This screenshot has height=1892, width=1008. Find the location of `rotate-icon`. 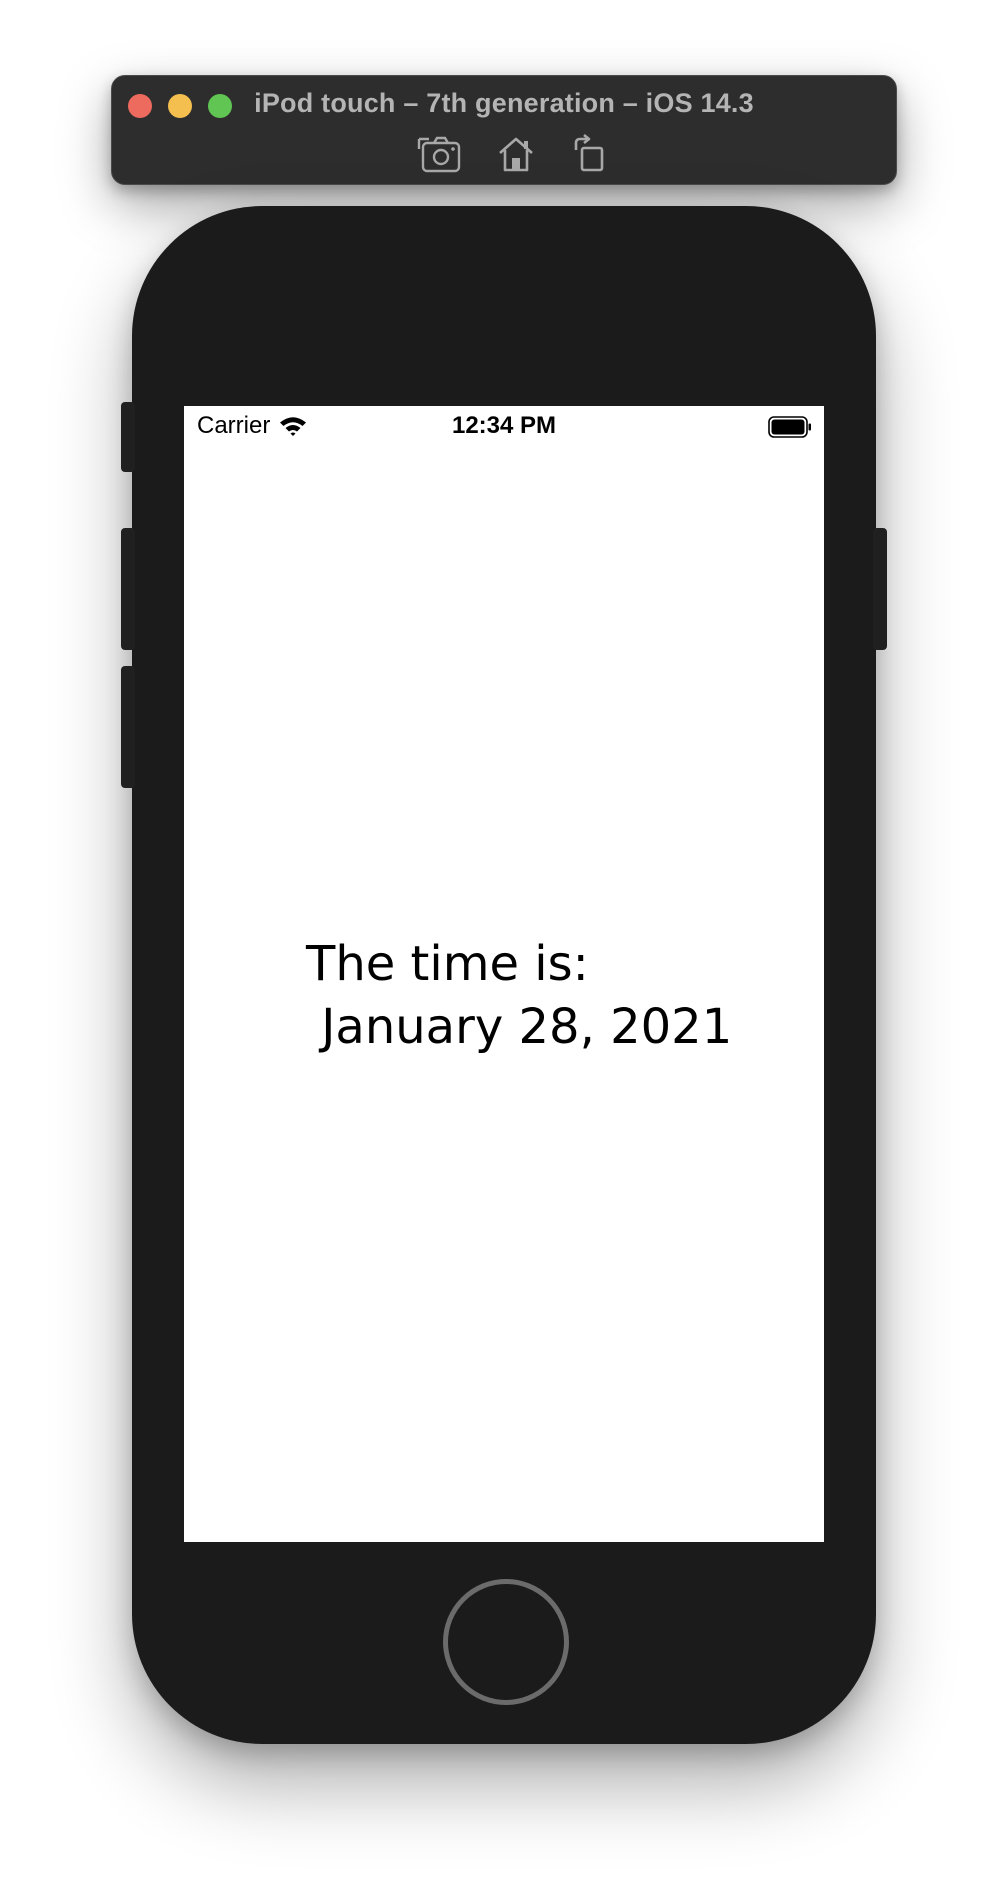

rotate-icon is located at coordinates (589, 153).